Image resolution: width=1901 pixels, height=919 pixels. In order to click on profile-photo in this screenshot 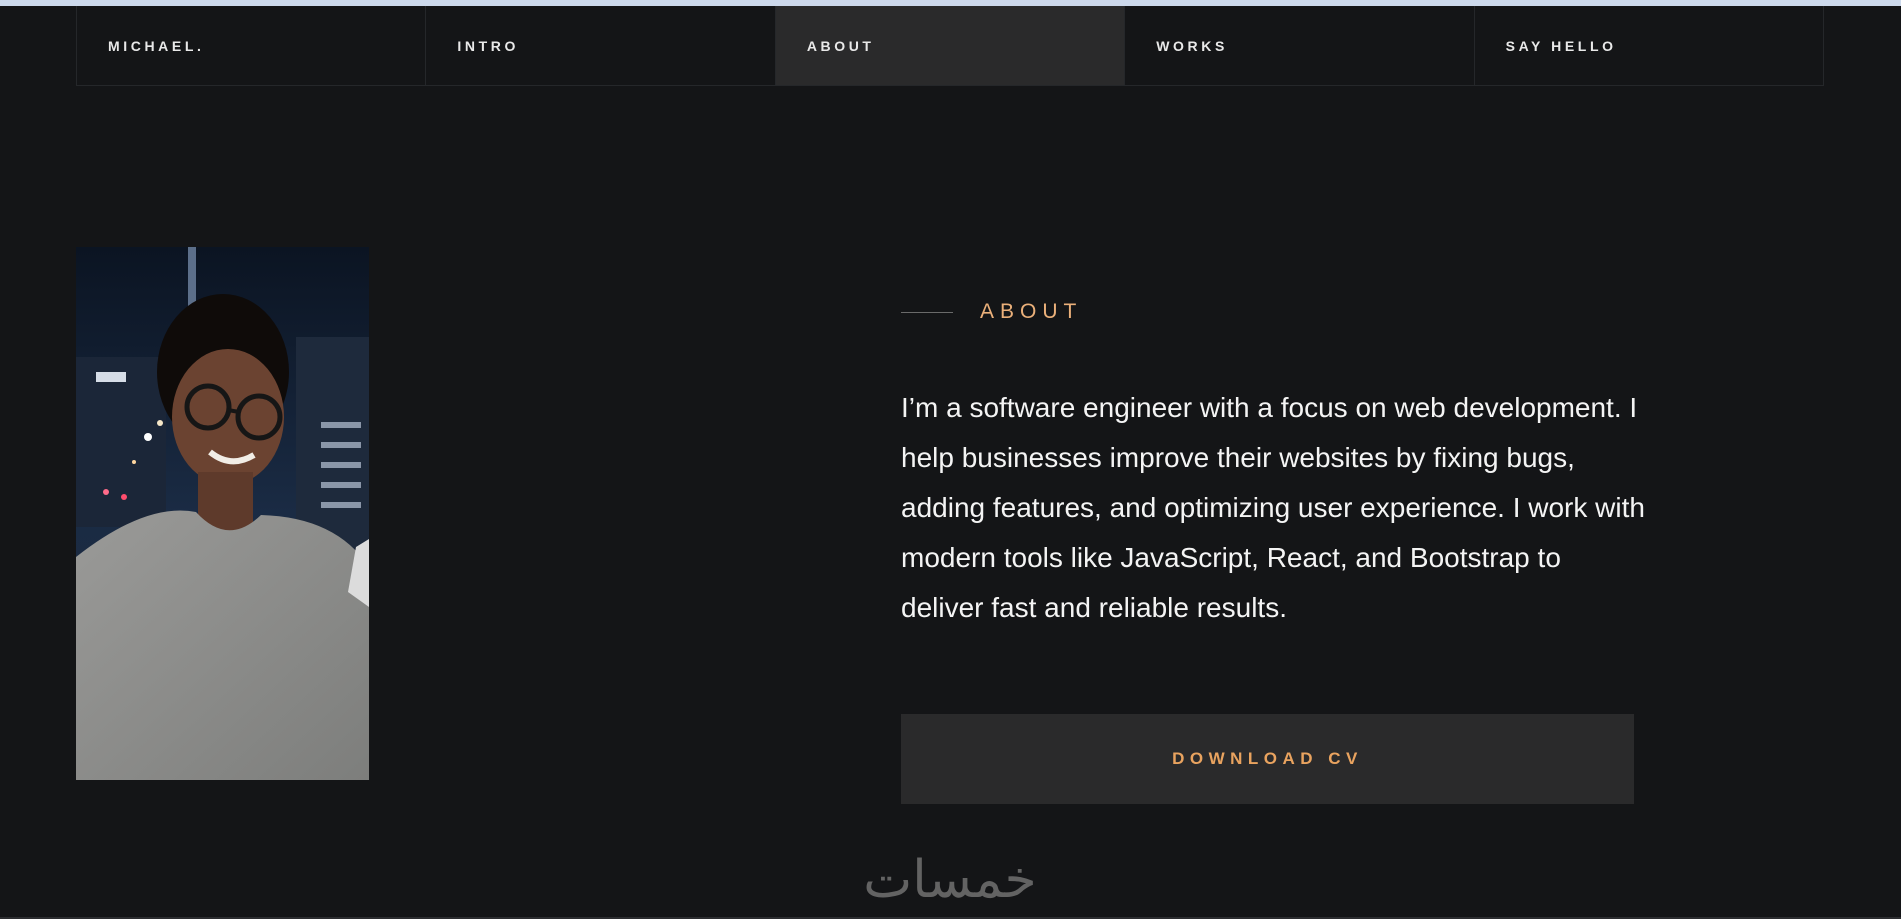, I will do `click(222, 513)`.